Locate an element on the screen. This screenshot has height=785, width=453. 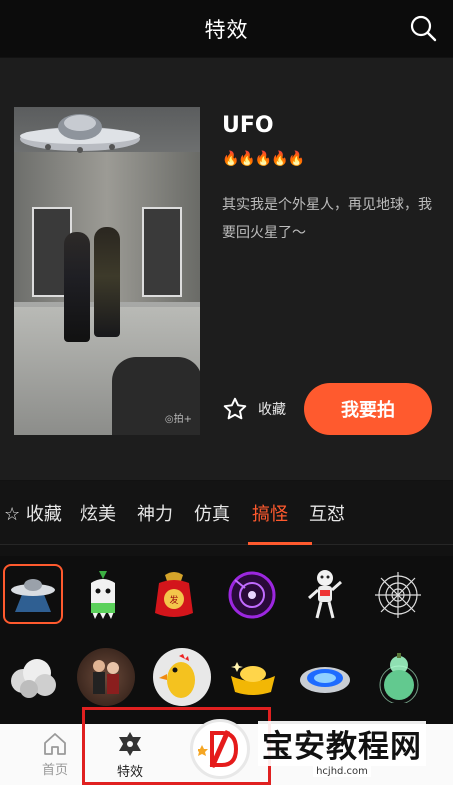
nav-home-label: 首页 is located at coordinates (54, 770).